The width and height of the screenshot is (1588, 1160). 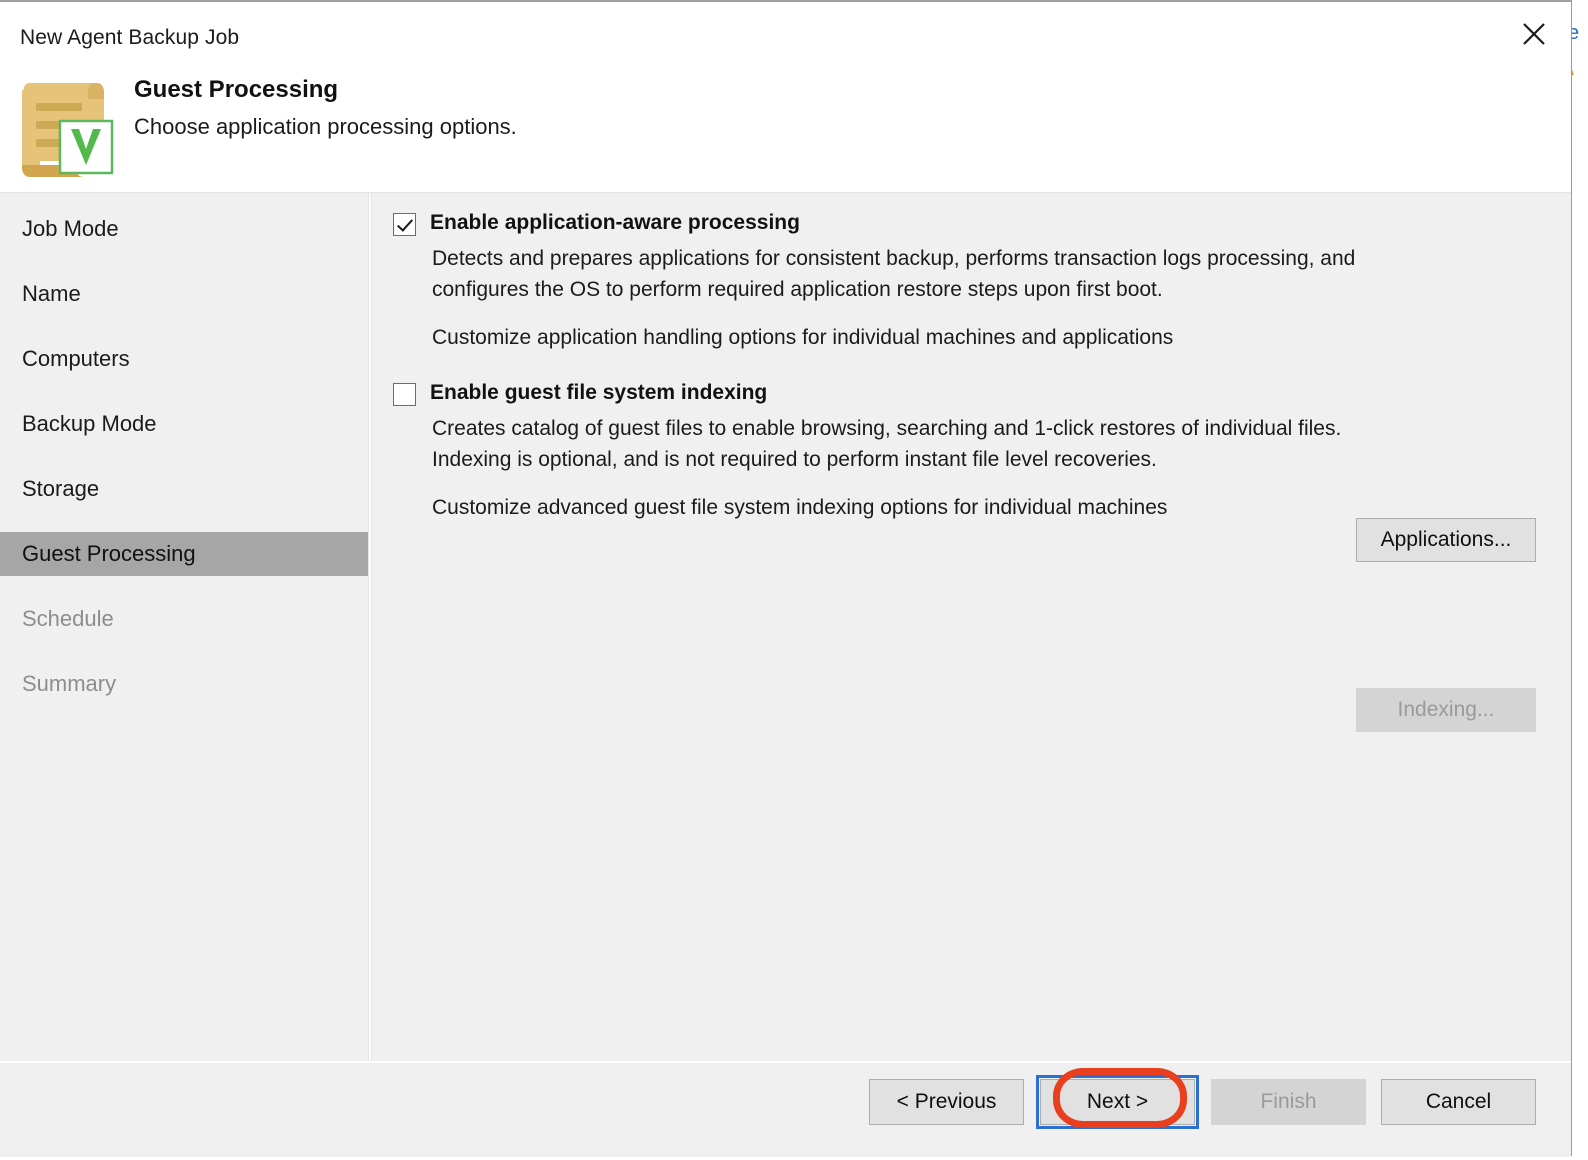 I want to click on sidebar-item-computers: Computers, so click(x=184, y=359).